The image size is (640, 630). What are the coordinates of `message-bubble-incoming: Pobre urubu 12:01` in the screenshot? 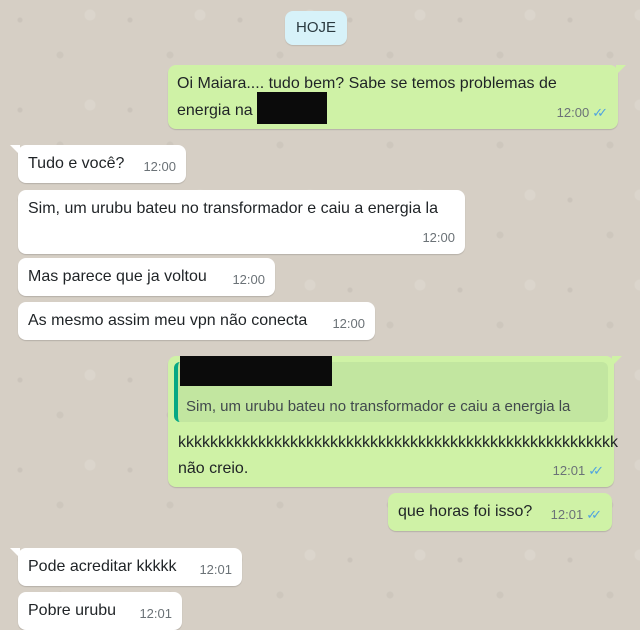 It's located at (100, 611).